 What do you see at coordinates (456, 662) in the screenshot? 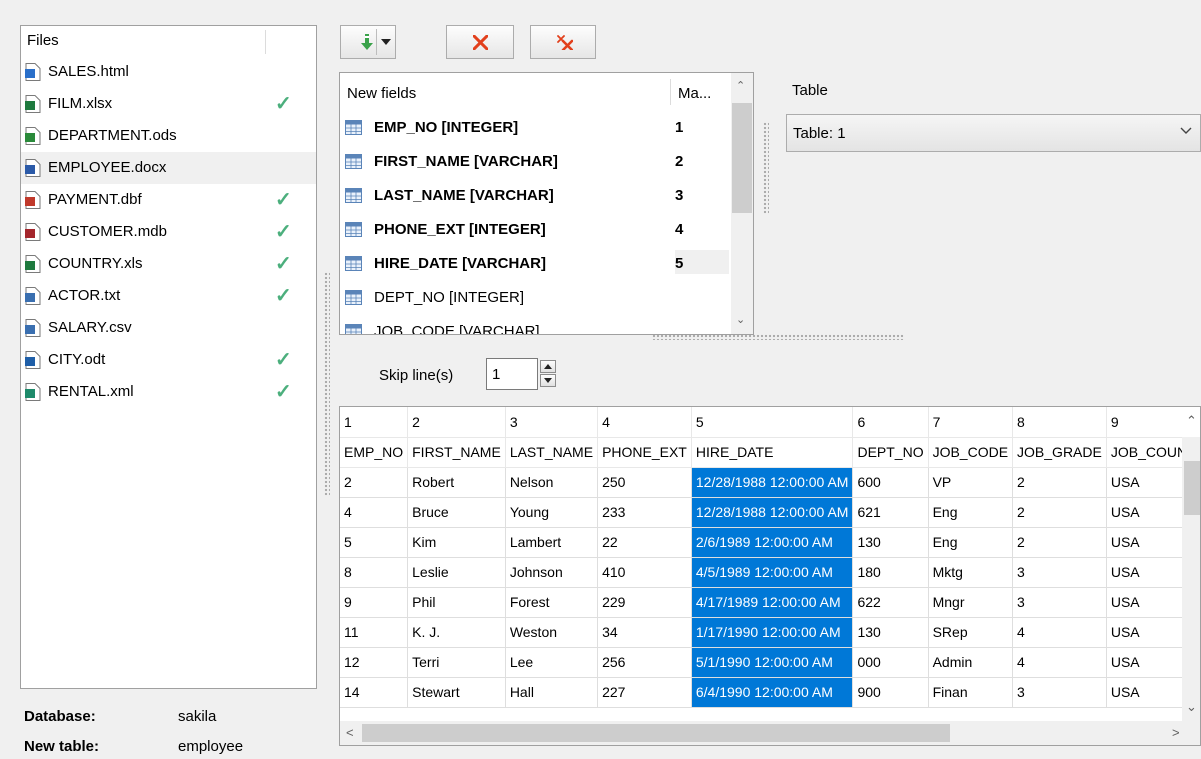
I see `table-cell: Terri` at bounding box center [456, 662].